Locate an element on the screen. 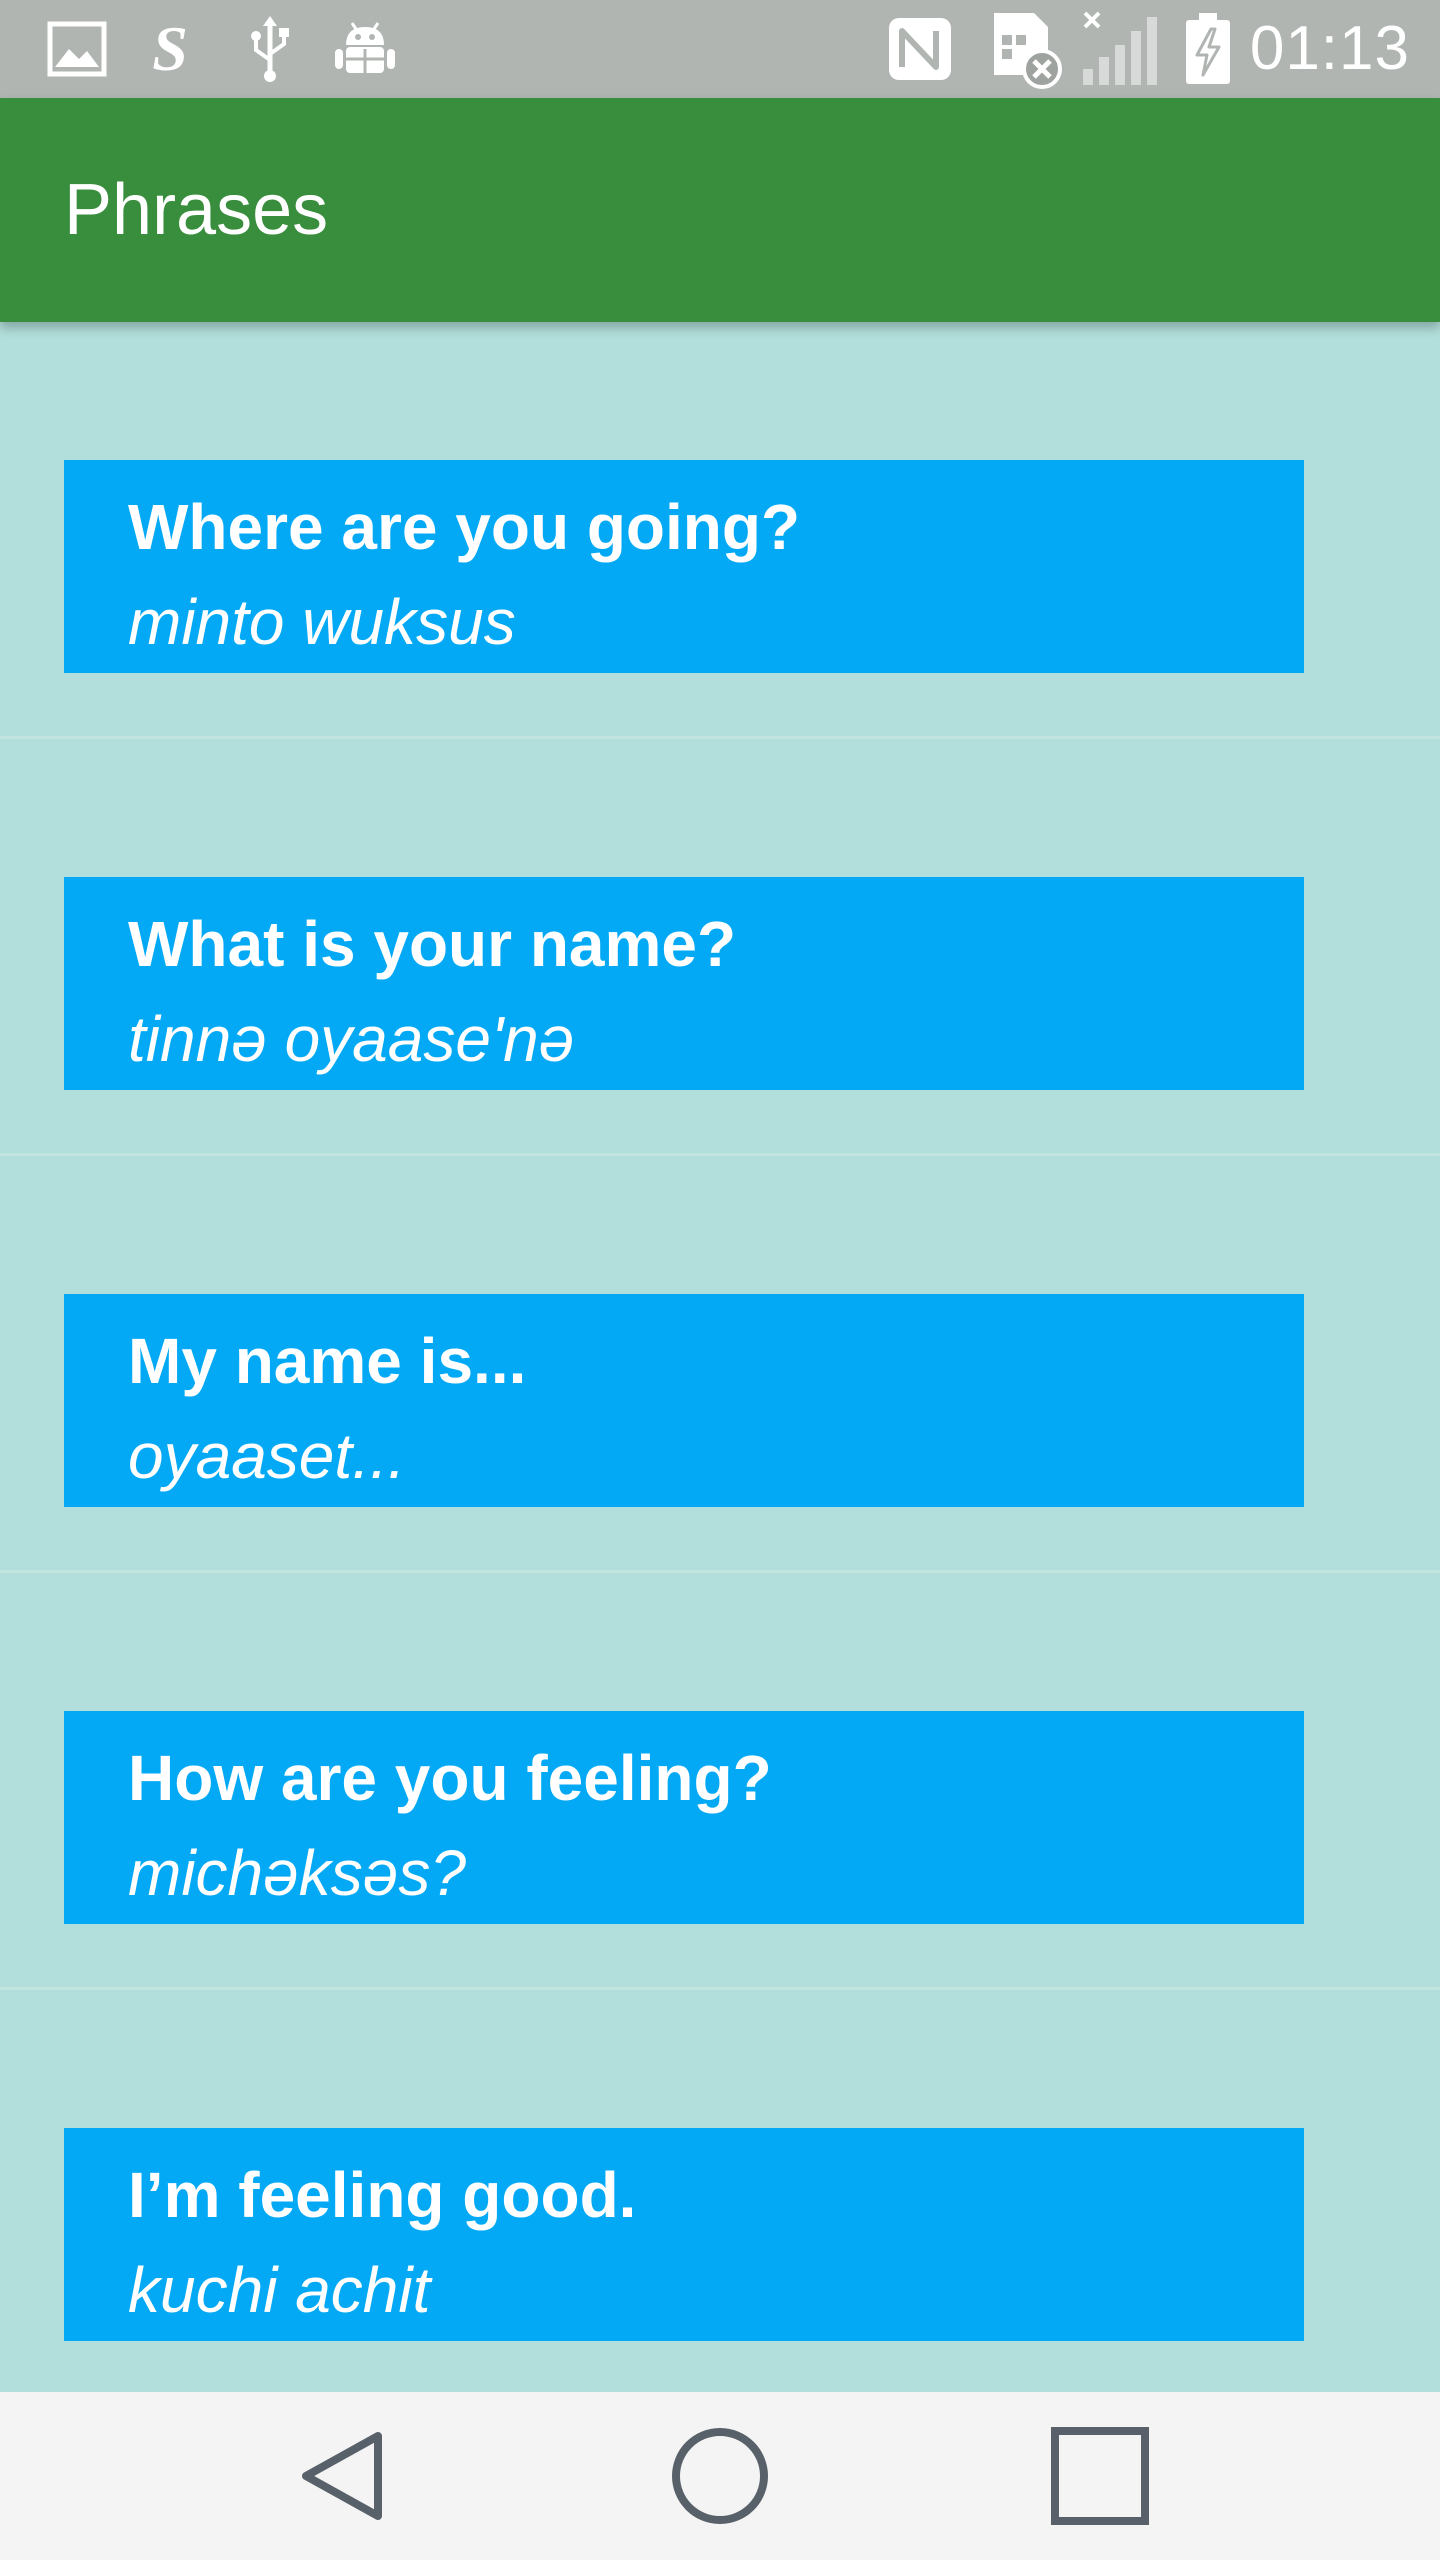 This screenshot has height=2560, width=1440. status-bar: S 01:13 is located at coordinates (720, 49).